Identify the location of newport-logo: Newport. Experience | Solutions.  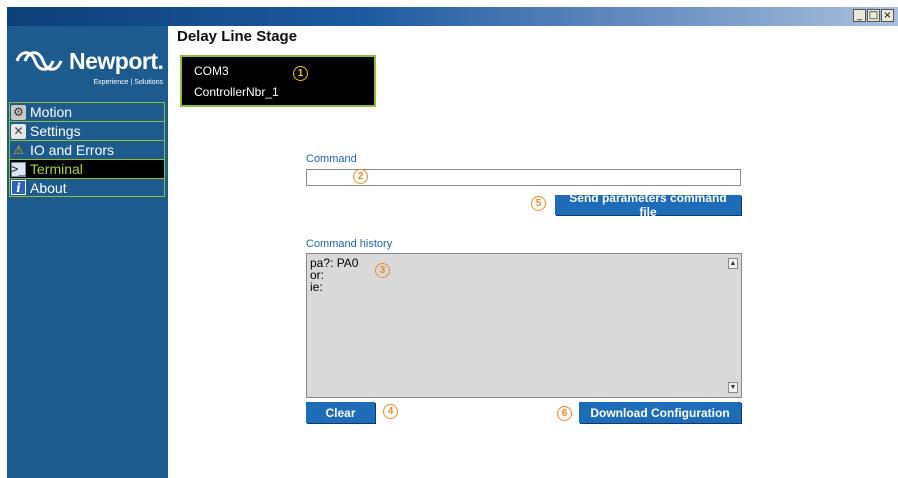
(88, 71).